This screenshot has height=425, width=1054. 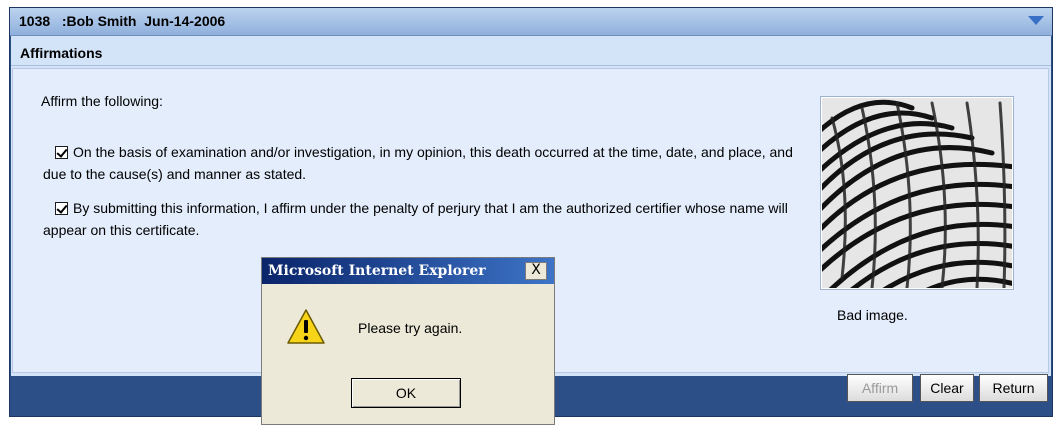 What do you see at coordinates (880, 388) in the screenshot?
I see `affirm-button: Affirm` at bounding box center [880, 388].